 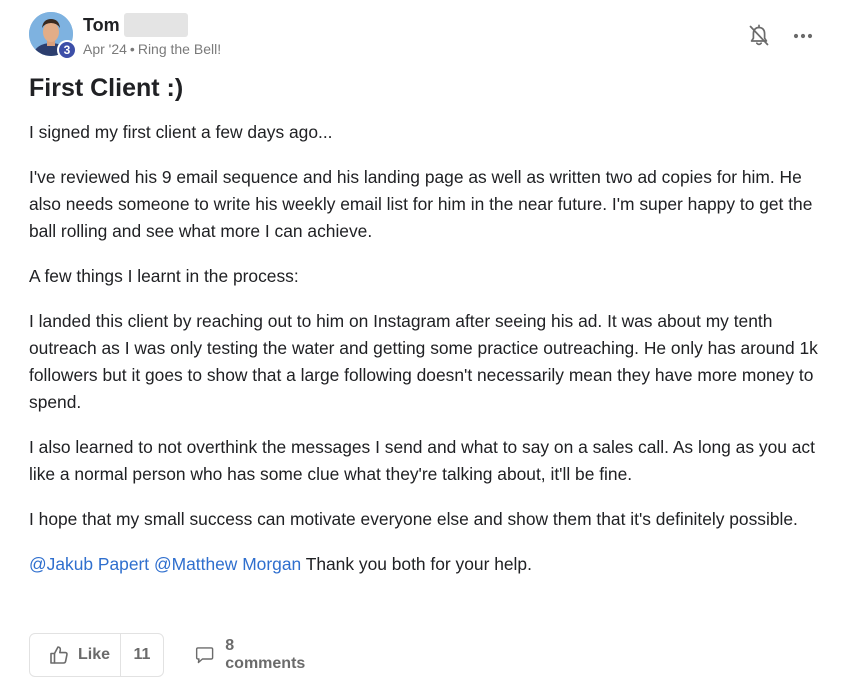 I want to click on notifications-toggle-button, so click(x=759, y=36).